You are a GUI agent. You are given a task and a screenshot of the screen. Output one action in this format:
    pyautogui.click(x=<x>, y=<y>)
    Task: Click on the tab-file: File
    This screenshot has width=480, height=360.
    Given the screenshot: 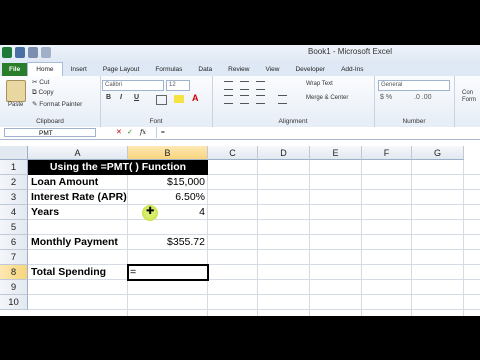 What is the action you would take?
    pyautogui.click(x=15, y=69)
    